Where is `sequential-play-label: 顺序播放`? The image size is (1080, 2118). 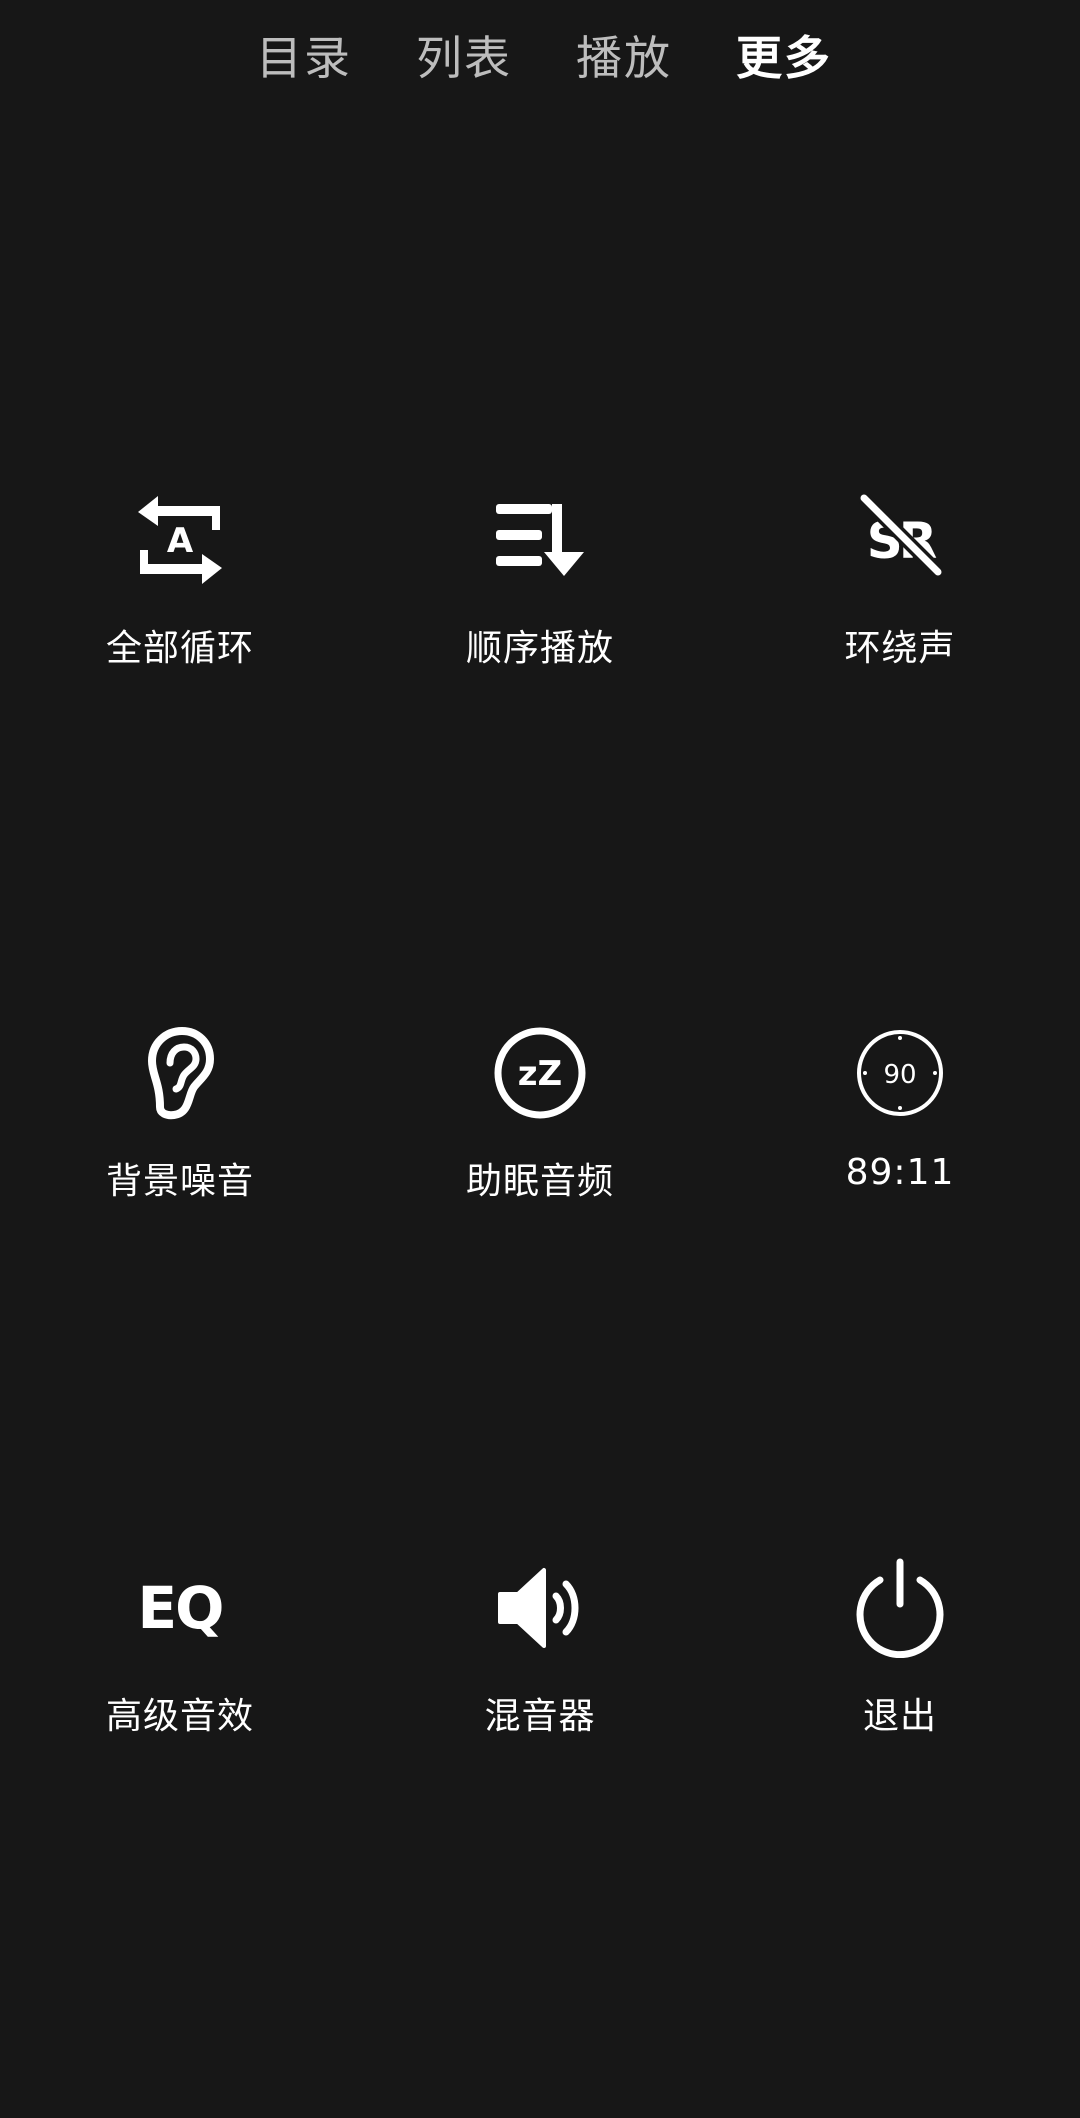 sequential-play-label: 顺序播放 is located at coordinates (539, 648).